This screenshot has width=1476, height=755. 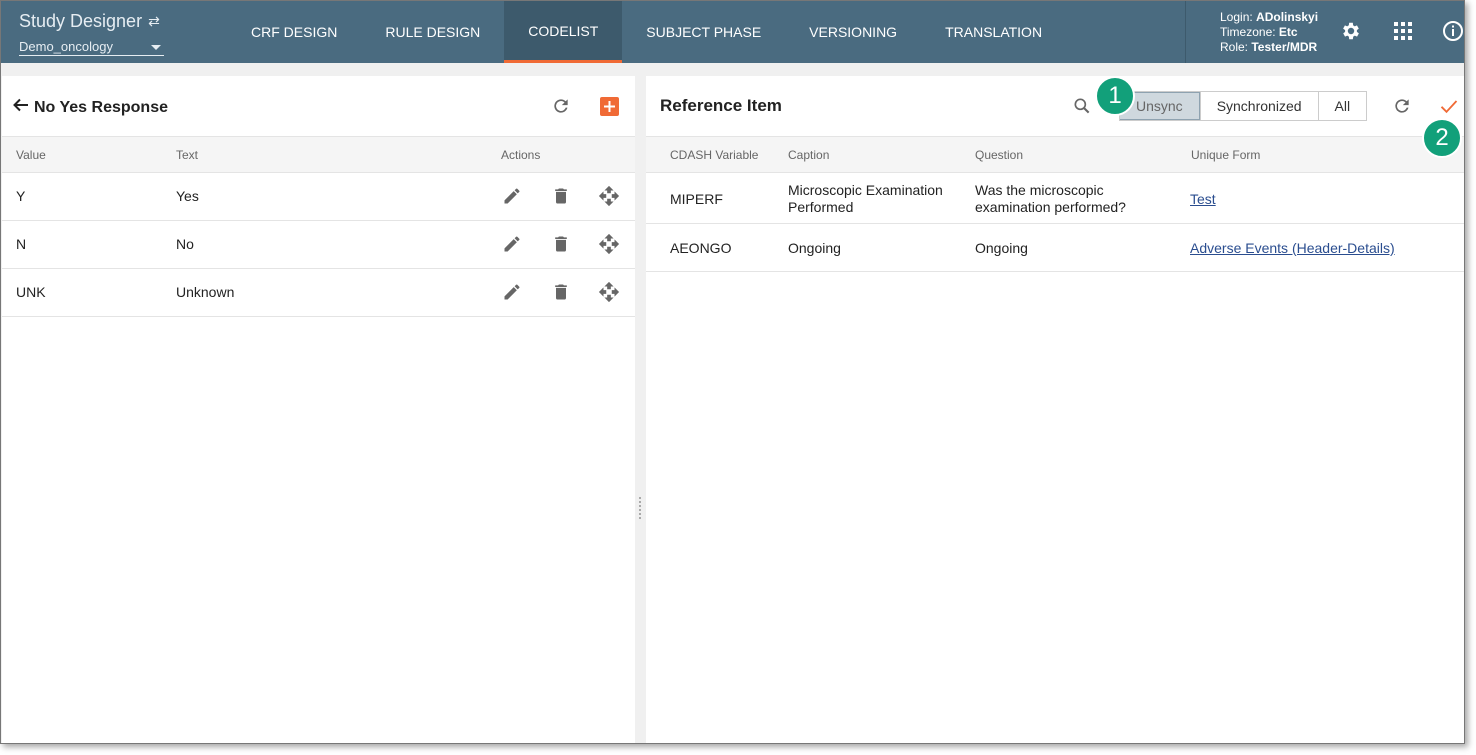 I want to click on study-selector: Demo_oncology, so click(x=91, y=47).